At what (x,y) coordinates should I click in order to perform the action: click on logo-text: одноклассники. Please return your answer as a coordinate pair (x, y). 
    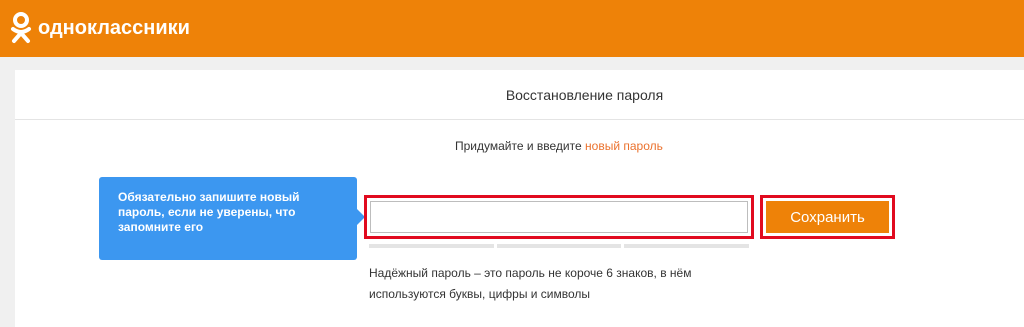
    Looking at the image, I should click on (114, 27).